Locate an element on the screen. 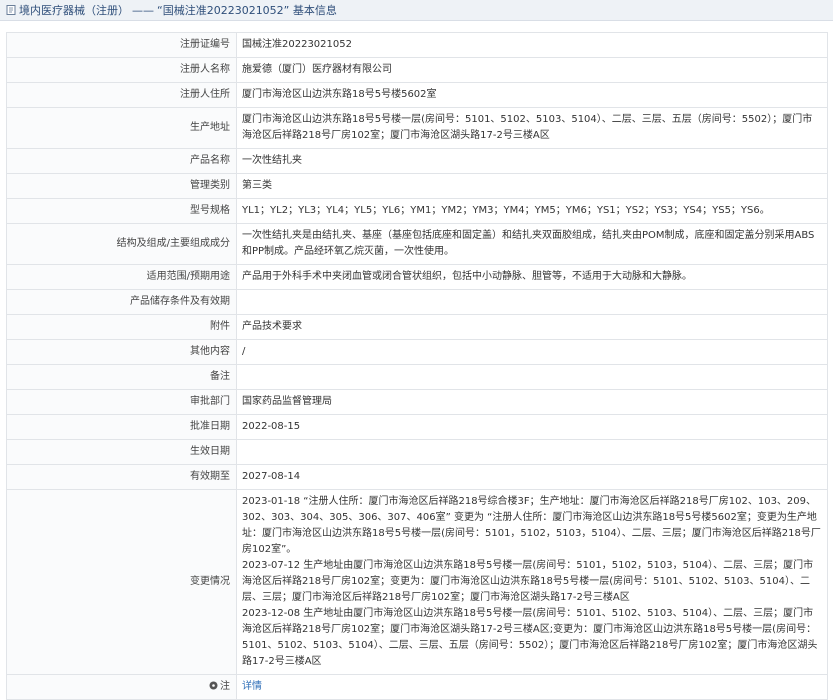 This screenshot has width=833, height=700. breadcrumb-bar: 境内医疗器械（注册） —— “国械注准20223021052” 基本信息 is located at coordinates (416, 10).